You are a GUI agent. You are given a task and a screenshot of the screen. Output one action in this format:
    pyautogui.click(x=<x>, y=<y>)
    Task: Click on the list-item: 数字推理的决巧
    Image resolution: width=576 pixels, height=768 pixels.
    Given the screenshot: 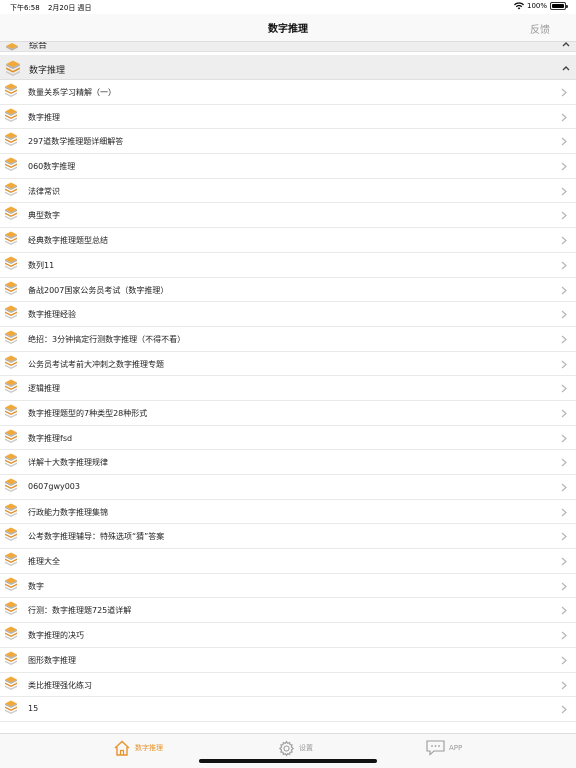 What is the action you would take?
    pyautogui.click(x=288, y=635)
    